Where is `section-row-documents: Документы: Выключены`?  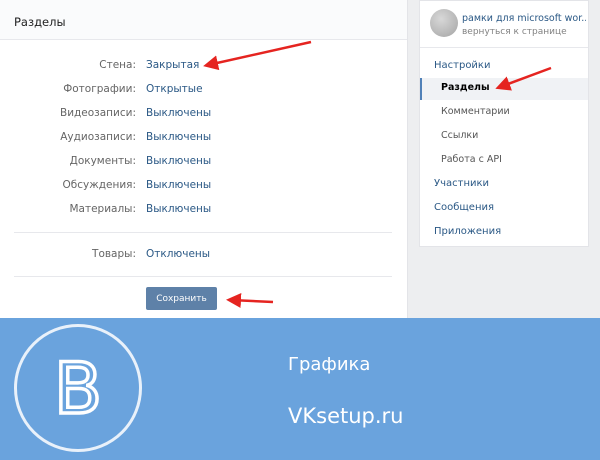
section-row-documents: Документы: Выключены is located at coordinates (204, 162).